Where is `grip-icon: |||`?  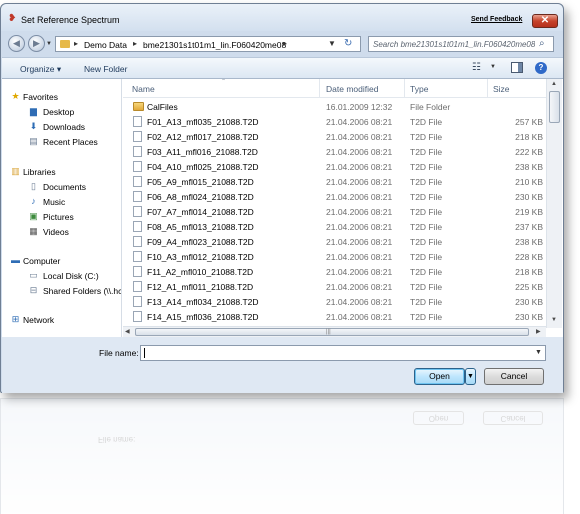
grip-icon: ||| is located at coordinates (328, 332).